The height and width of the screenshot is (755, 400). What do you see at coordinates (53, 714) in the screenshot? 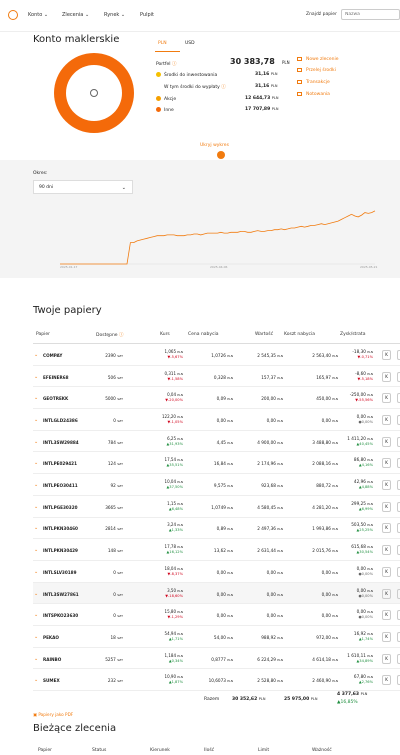
I see `holdings-pdf-link: ▣ Papiery jako PDF` at bounding box center [53, 714].